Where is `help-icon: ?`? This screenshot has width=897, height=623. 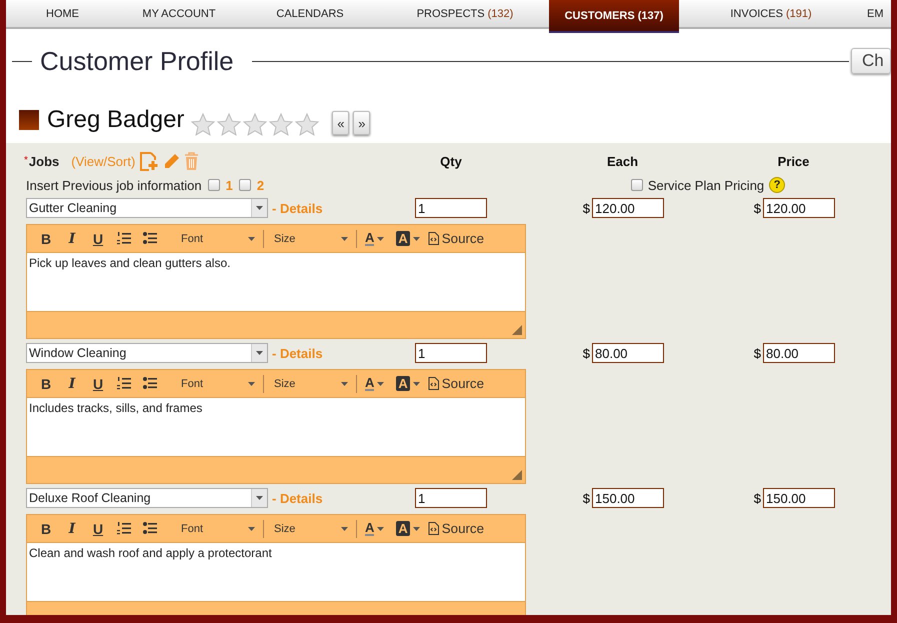
help-icon: ? is located at coordinates (777, 185).